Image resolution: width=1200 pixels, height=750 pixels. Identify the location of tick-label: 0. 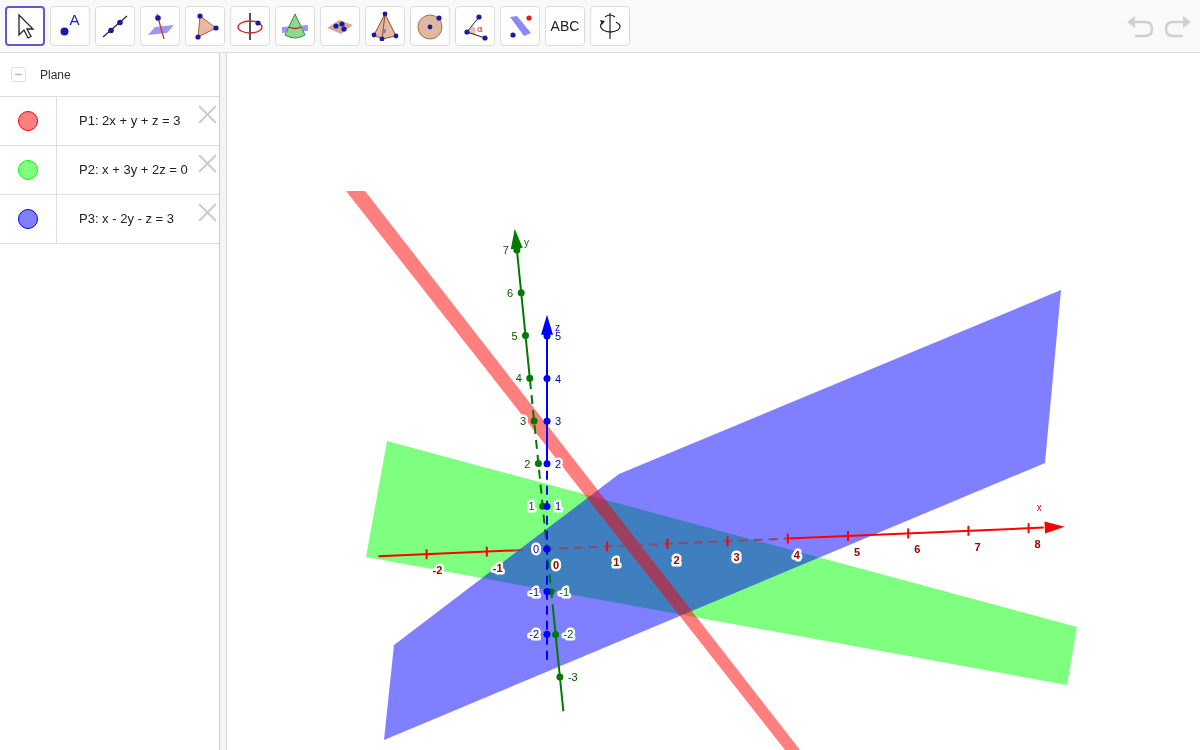
(556, 565).